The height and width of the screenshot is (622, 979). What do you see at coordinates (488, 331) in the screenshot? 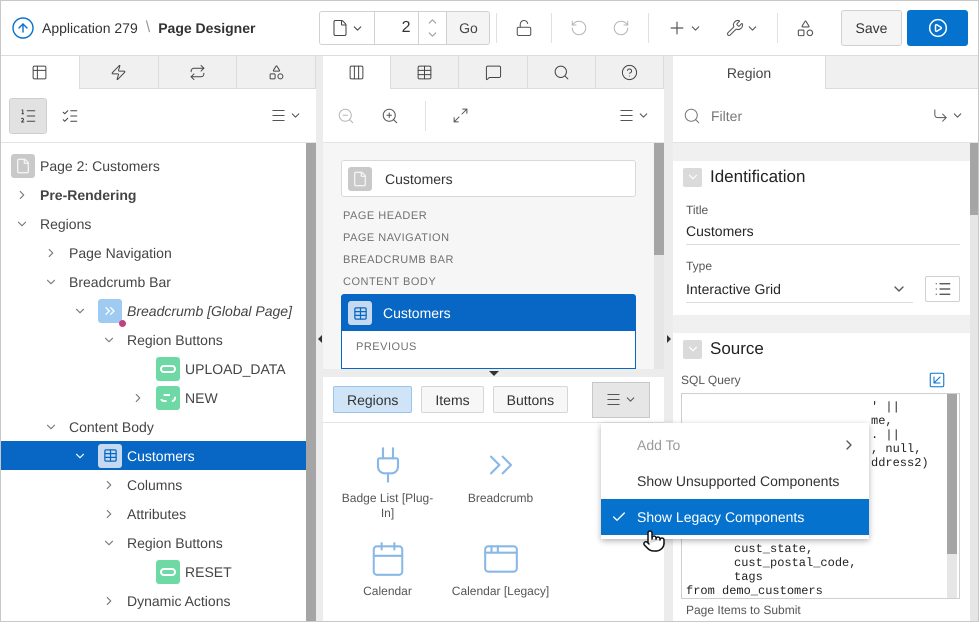
I see `region-card: Customers PREVIOUS` at bounding box center [488, 331].